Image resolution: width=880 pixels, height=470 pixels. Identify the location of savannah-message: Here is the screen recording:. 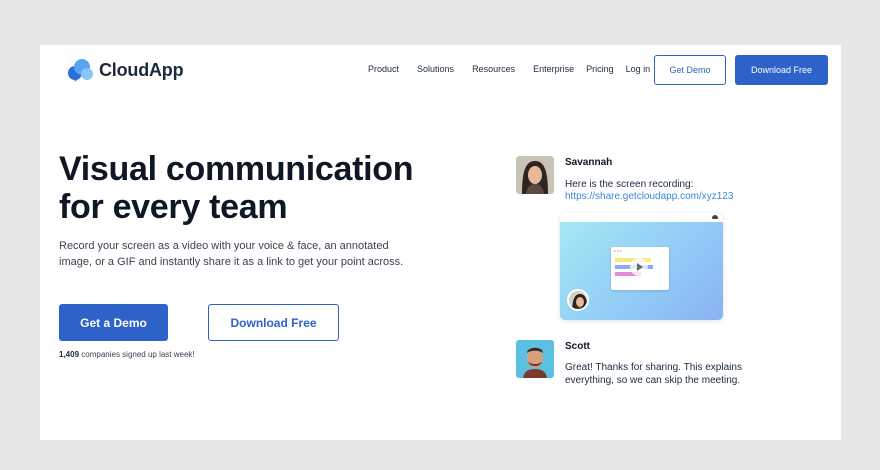
(629, 184).